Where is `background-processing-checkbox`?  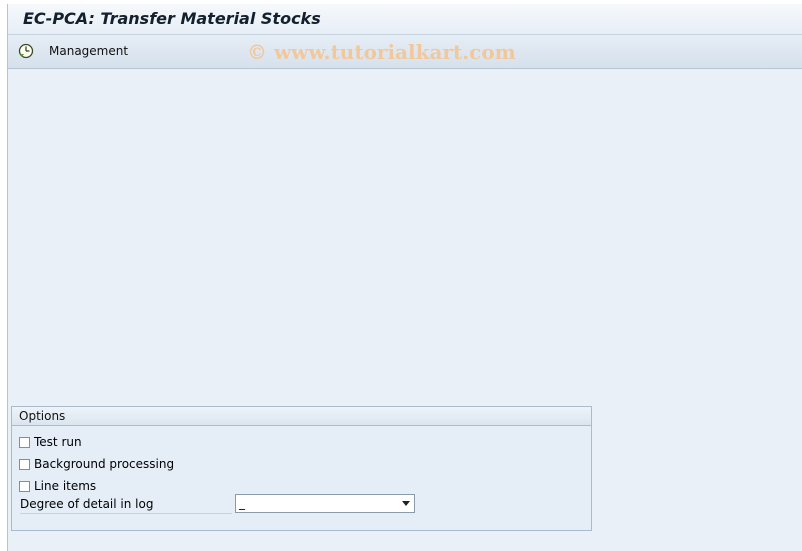
background-processing-checkbox is located at coordinates (24, 464).